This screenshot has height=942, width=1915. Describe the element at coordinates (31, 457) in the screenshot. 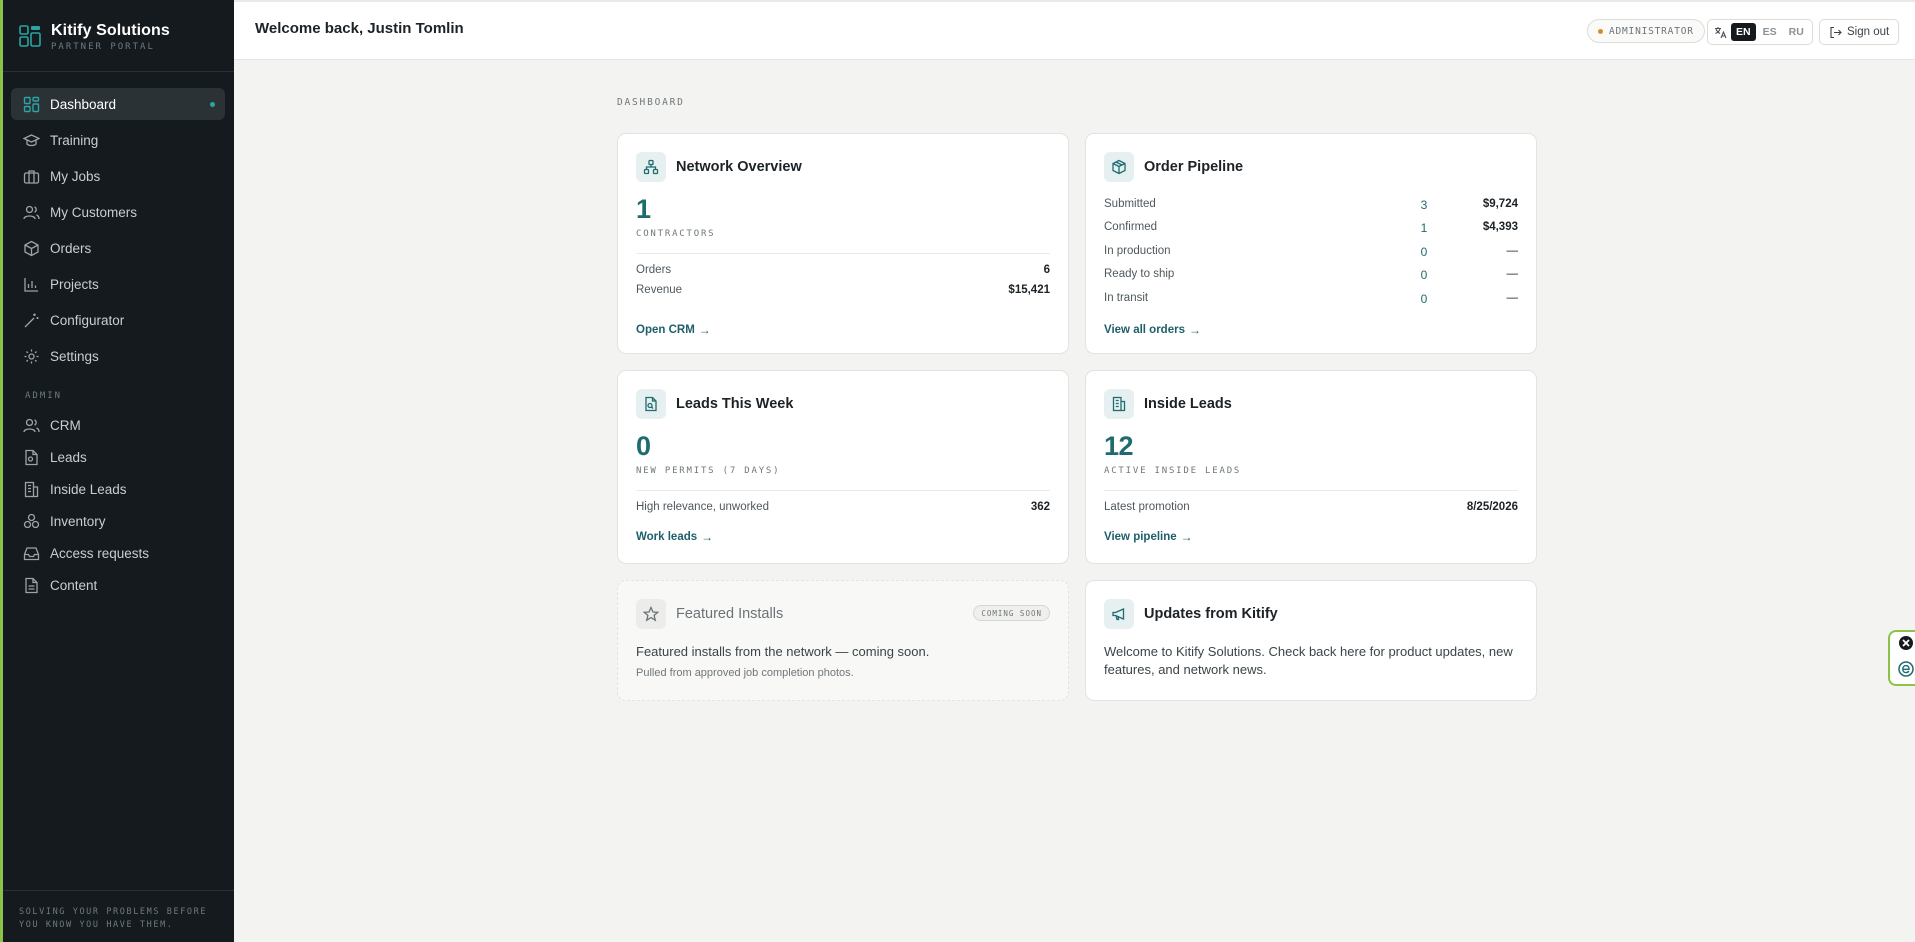

I see `document-icon` at that location.